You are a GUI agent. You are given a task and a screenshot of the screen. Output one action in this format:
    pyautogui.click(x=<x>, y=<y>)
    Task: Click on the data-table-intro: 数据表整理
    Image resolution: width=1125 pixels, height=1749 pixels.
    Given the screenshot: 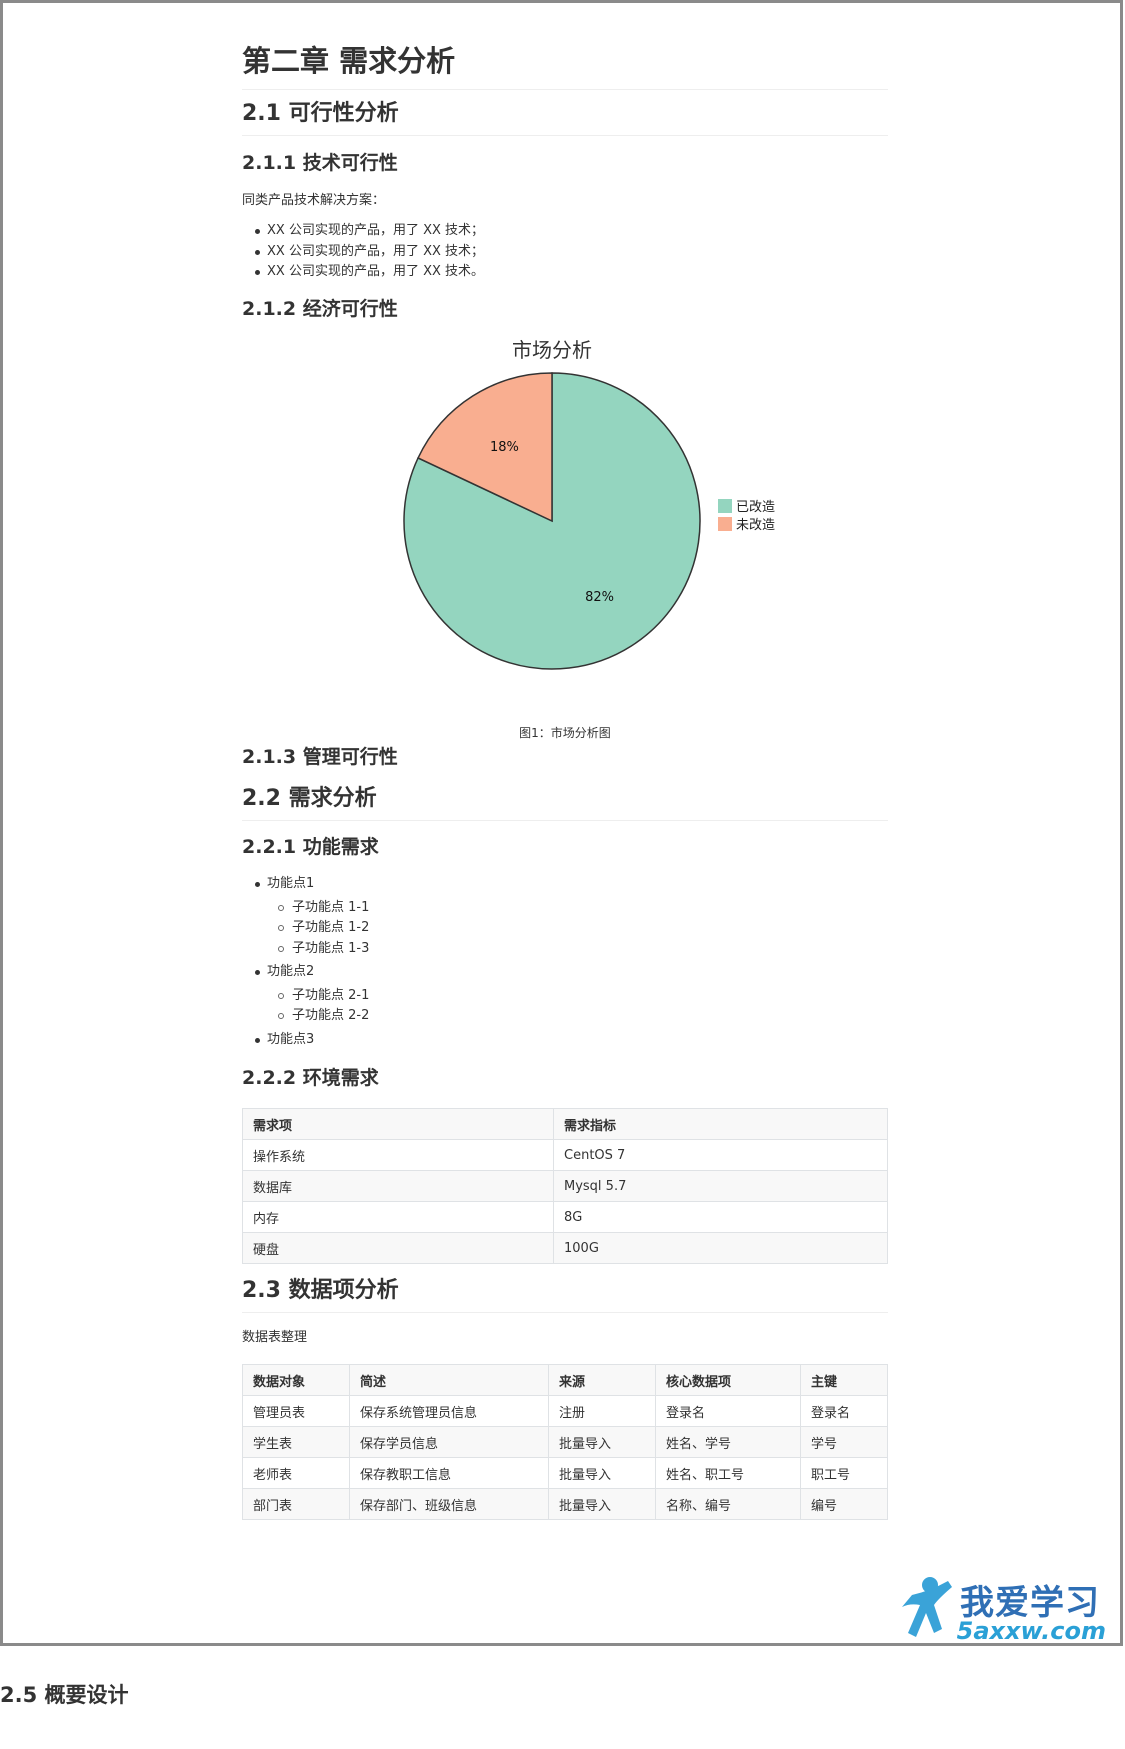 What is the action you would take?
    pyautogui.click(x=275, y=1337)
    